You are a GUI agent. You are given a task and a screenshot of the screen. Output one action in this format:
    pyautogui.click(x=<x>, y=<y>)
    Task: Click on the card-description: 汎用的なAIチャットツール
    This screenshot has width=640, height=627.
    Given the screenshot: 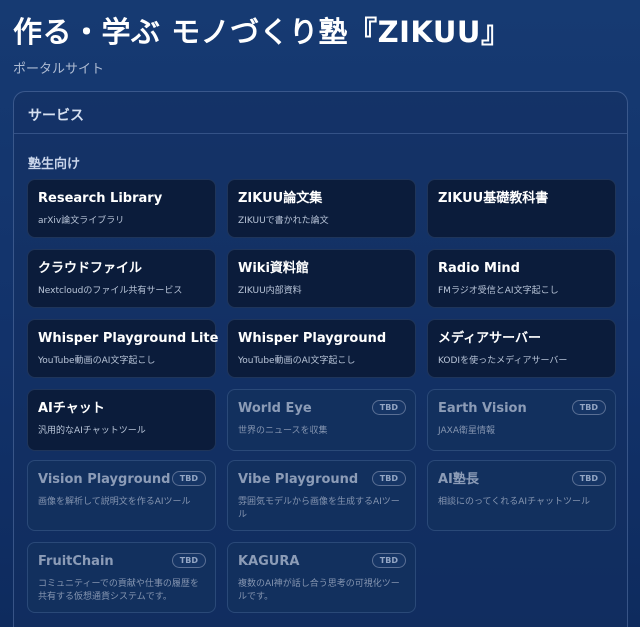 What is the action you would take?
    pyautogui.click(x=92, y=431)
    